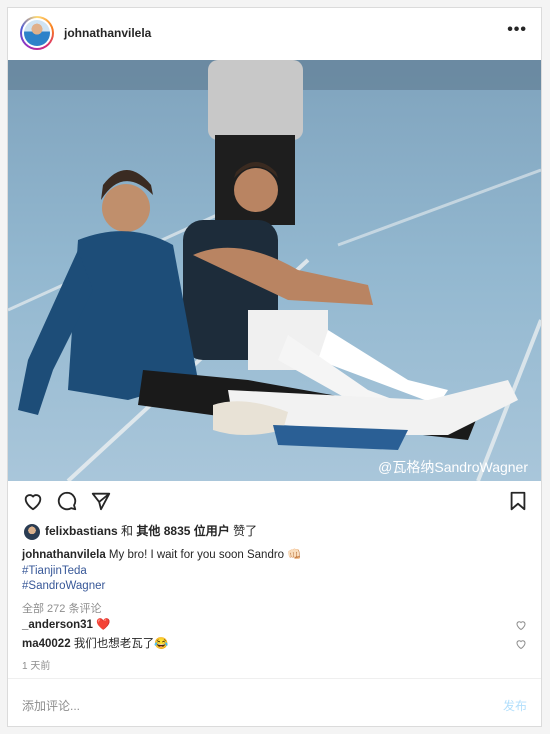  I want to click on comment-text: ❤️, so click(103, 625).